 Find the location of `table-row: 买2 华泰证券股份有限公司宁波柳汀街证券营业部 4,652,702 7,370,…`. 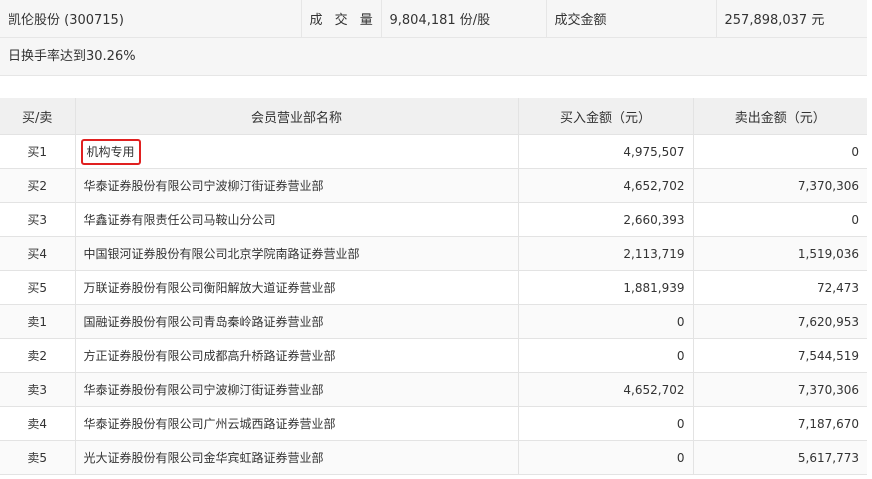

table-row: 买2 华泰证券股份有限公司宁波柳汀街证券营业部 4,652,702 7,370,… is located at coordinates (433, 185).